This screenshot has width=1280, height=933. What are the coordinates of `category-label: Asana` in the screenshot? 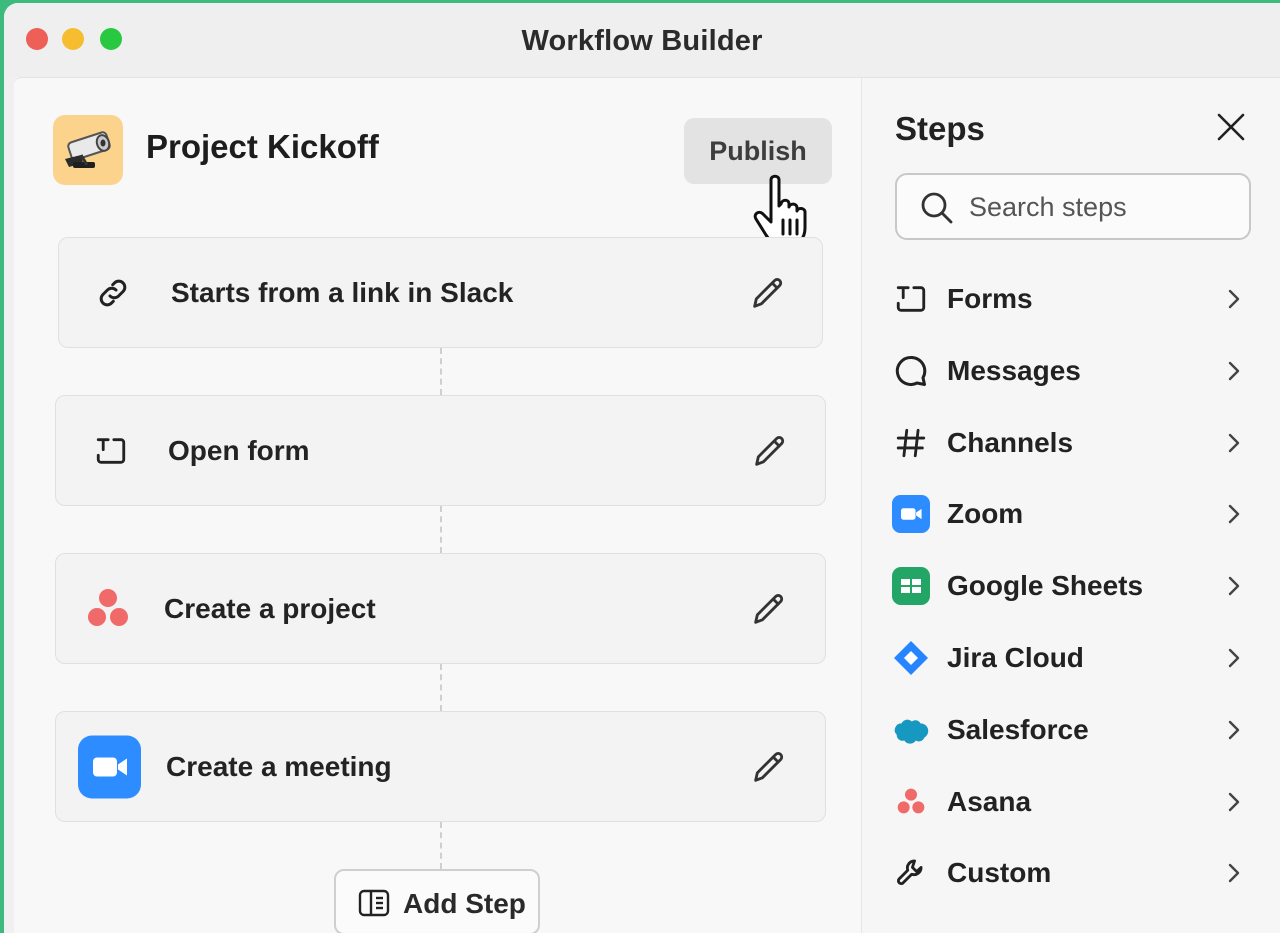 It's located at (989, 801).